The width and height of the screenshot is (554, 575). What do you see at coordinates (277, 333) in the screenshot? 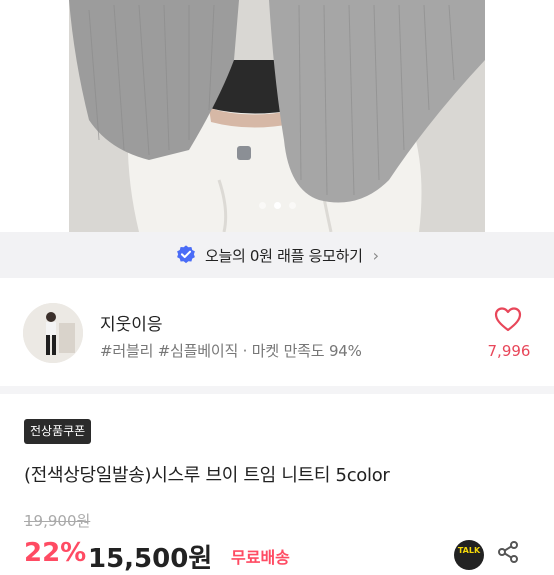
I see `seller-info: 지웃이응 #러블리 #심플베이직 · 마켓 만족도 94% 7,996` at bounding box center [277, 333].